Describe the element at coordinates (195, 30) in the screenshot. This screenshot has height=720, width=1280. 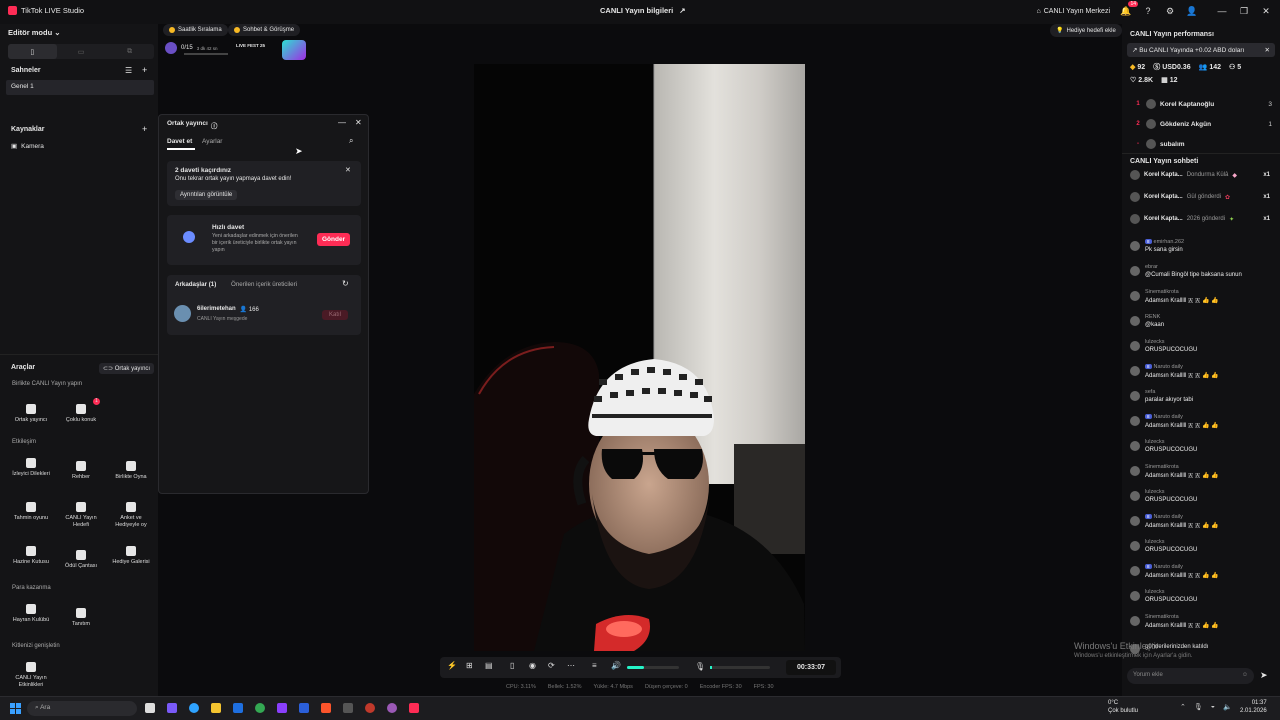
I see `hourly-ranking-chip: Saatlik Sıralama` at that location.